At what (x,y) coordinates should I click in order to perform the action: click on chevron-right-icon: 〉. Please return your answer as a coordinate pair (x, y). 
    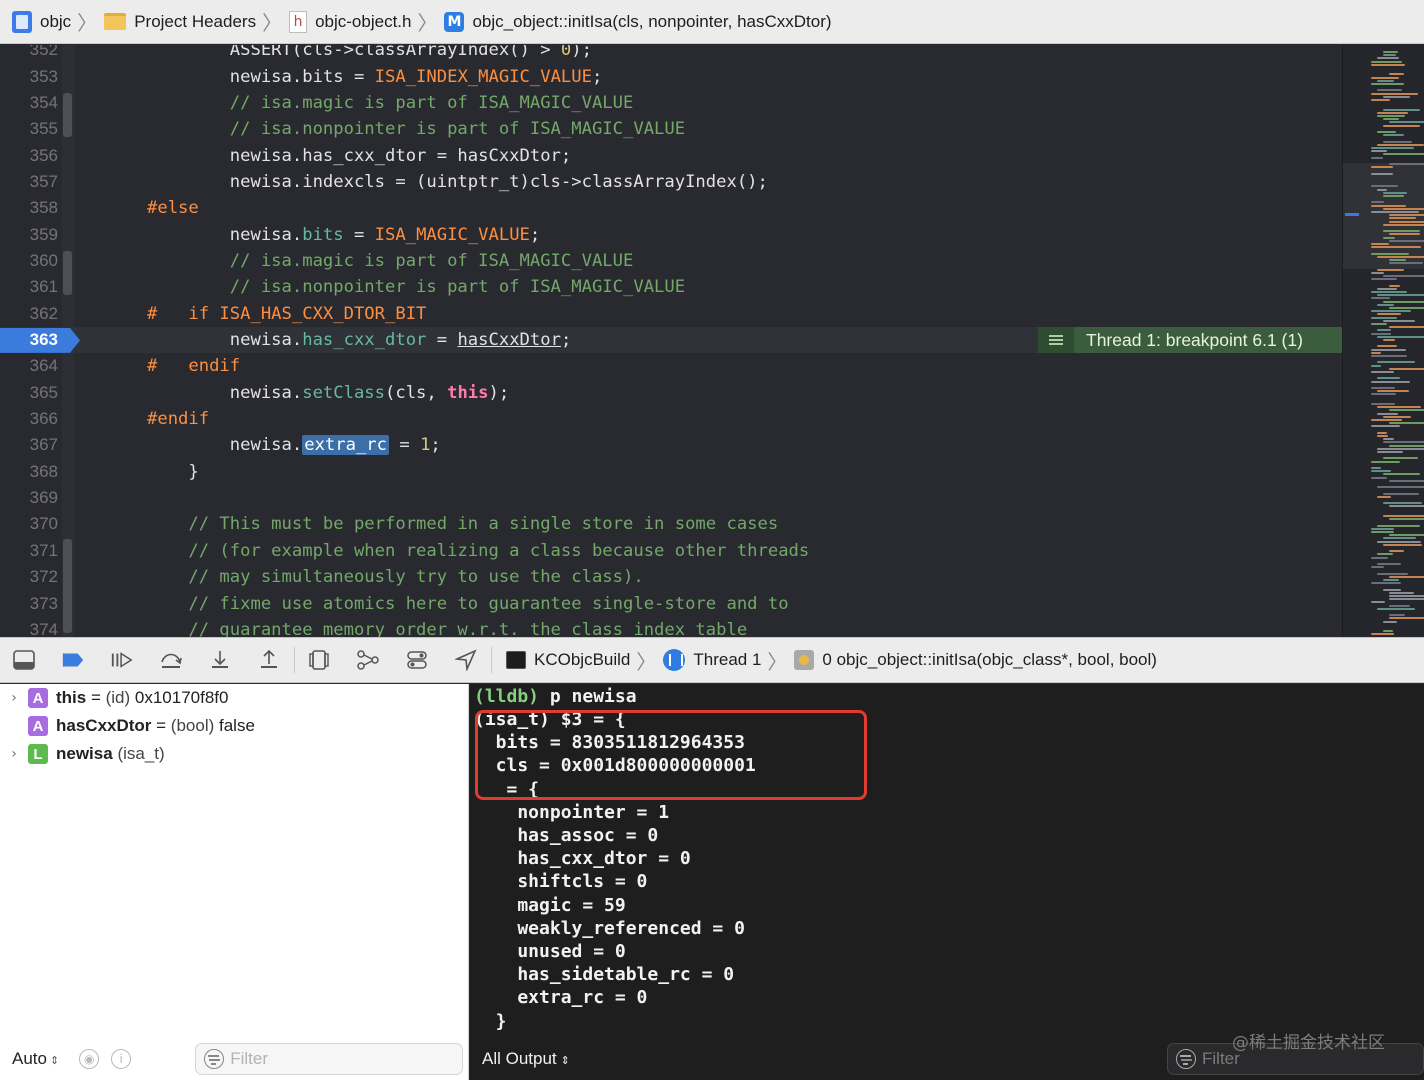
    Looking at the image, I should click on (272, 23).